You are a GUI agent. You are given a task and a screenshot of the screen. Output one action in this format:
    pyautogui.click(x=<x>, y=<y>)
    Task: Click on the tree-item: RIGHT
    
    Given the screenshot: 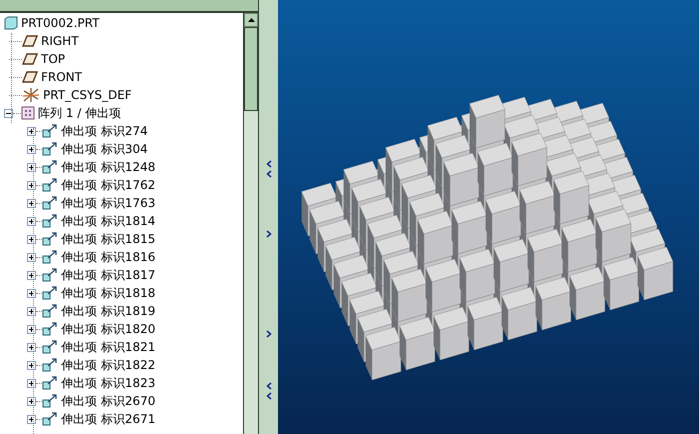 What is the action you would take?
    pyautogui.click(x=60, y=41)
    